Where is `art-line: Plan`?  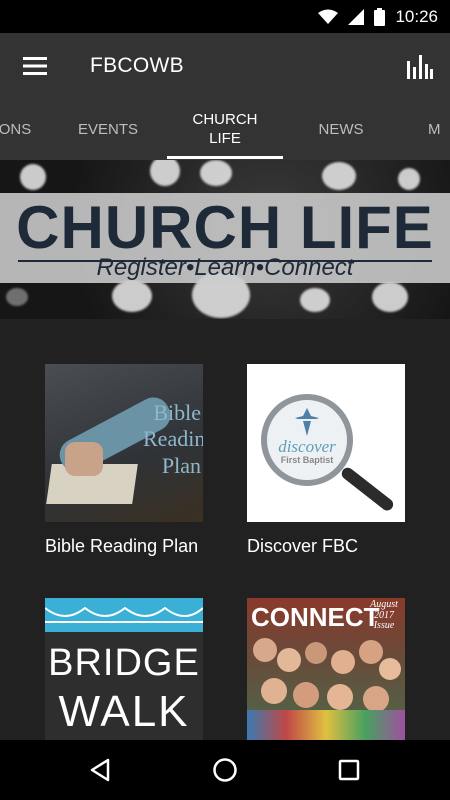
art-line: Plan is located at coordinates (181, 465).